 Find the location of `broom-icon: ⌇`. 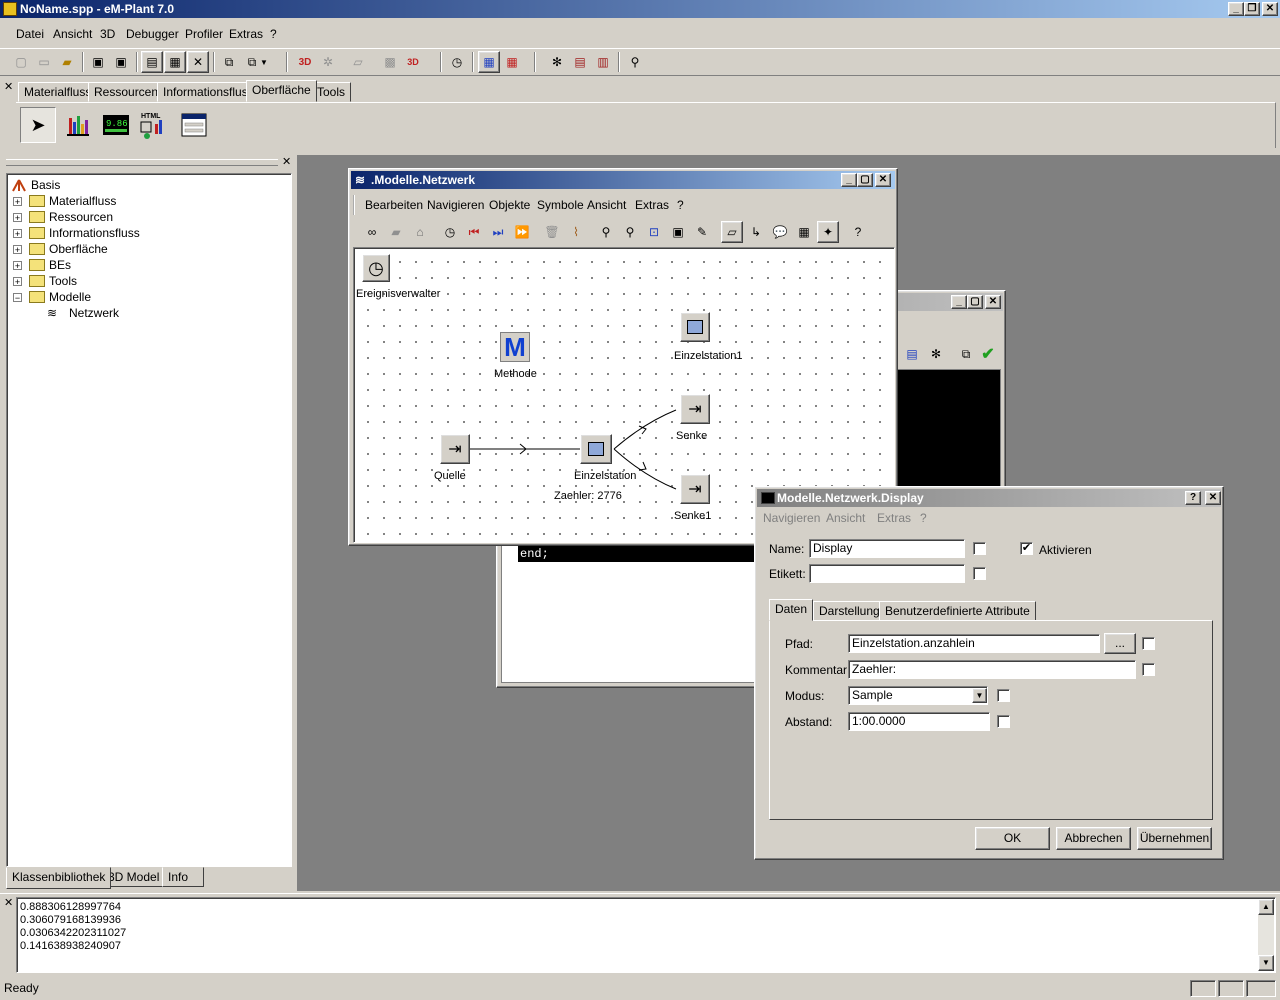

broom-icon: ⌇ is located at coordinates (576, 232).